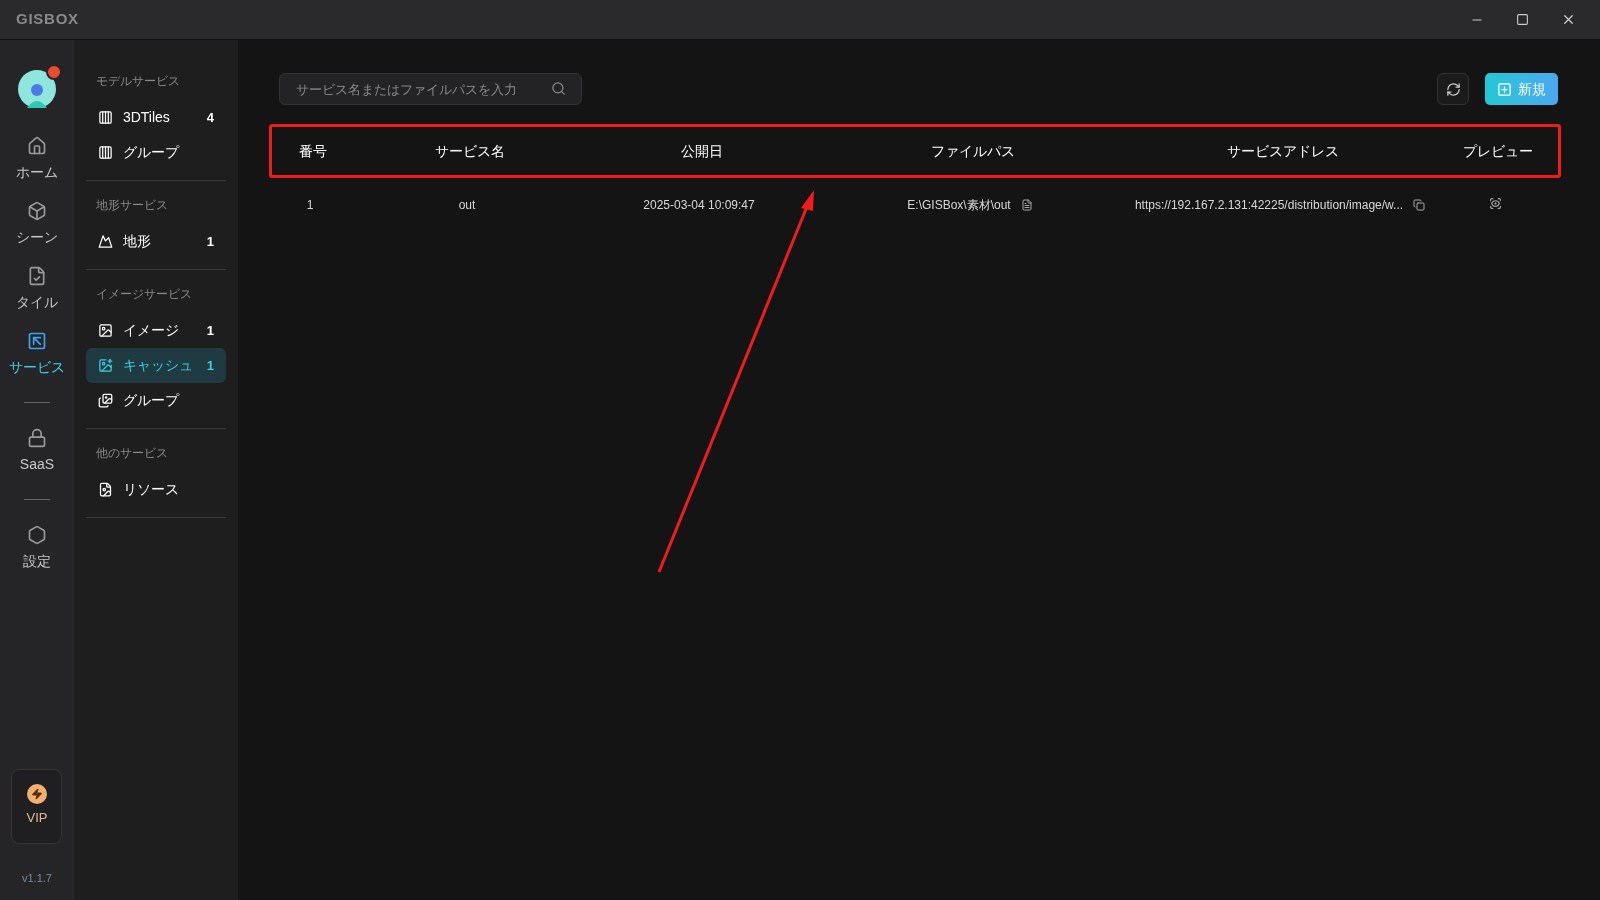 The width and height of the screenshot is (1600, 900). I want to click on vip-button: VIP, so click(37, 806).